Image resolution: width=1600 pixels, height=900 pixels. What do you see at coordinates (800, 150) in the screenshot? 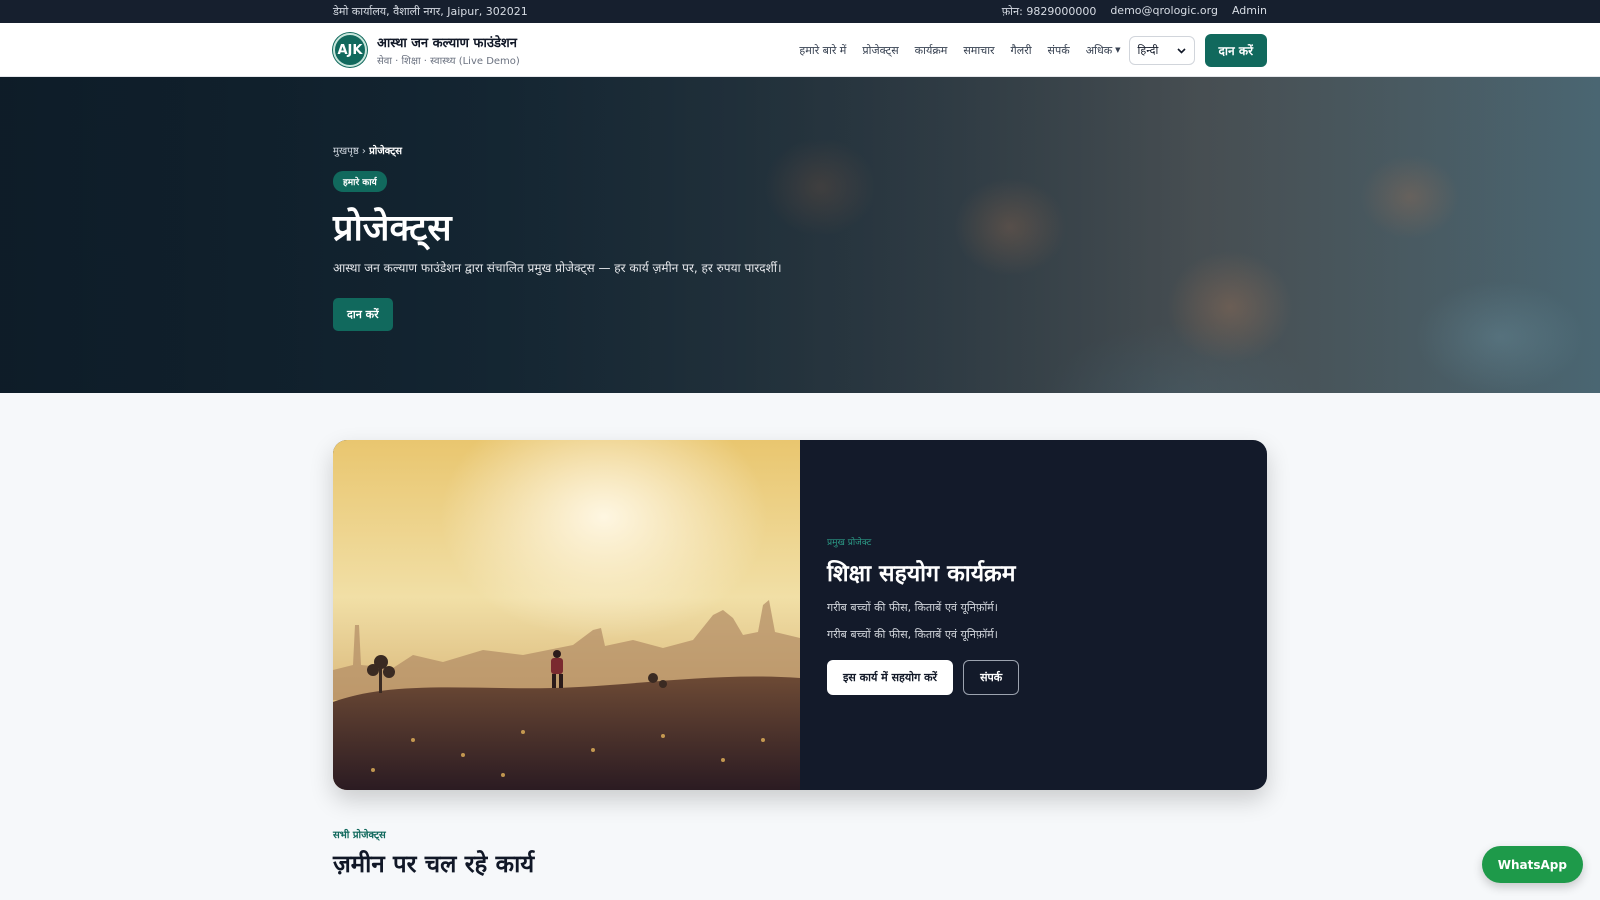
I see `breadcrumb: मुखपृष्ठ › प्रोजेक्ट्स` at bounding box center [800, 150].